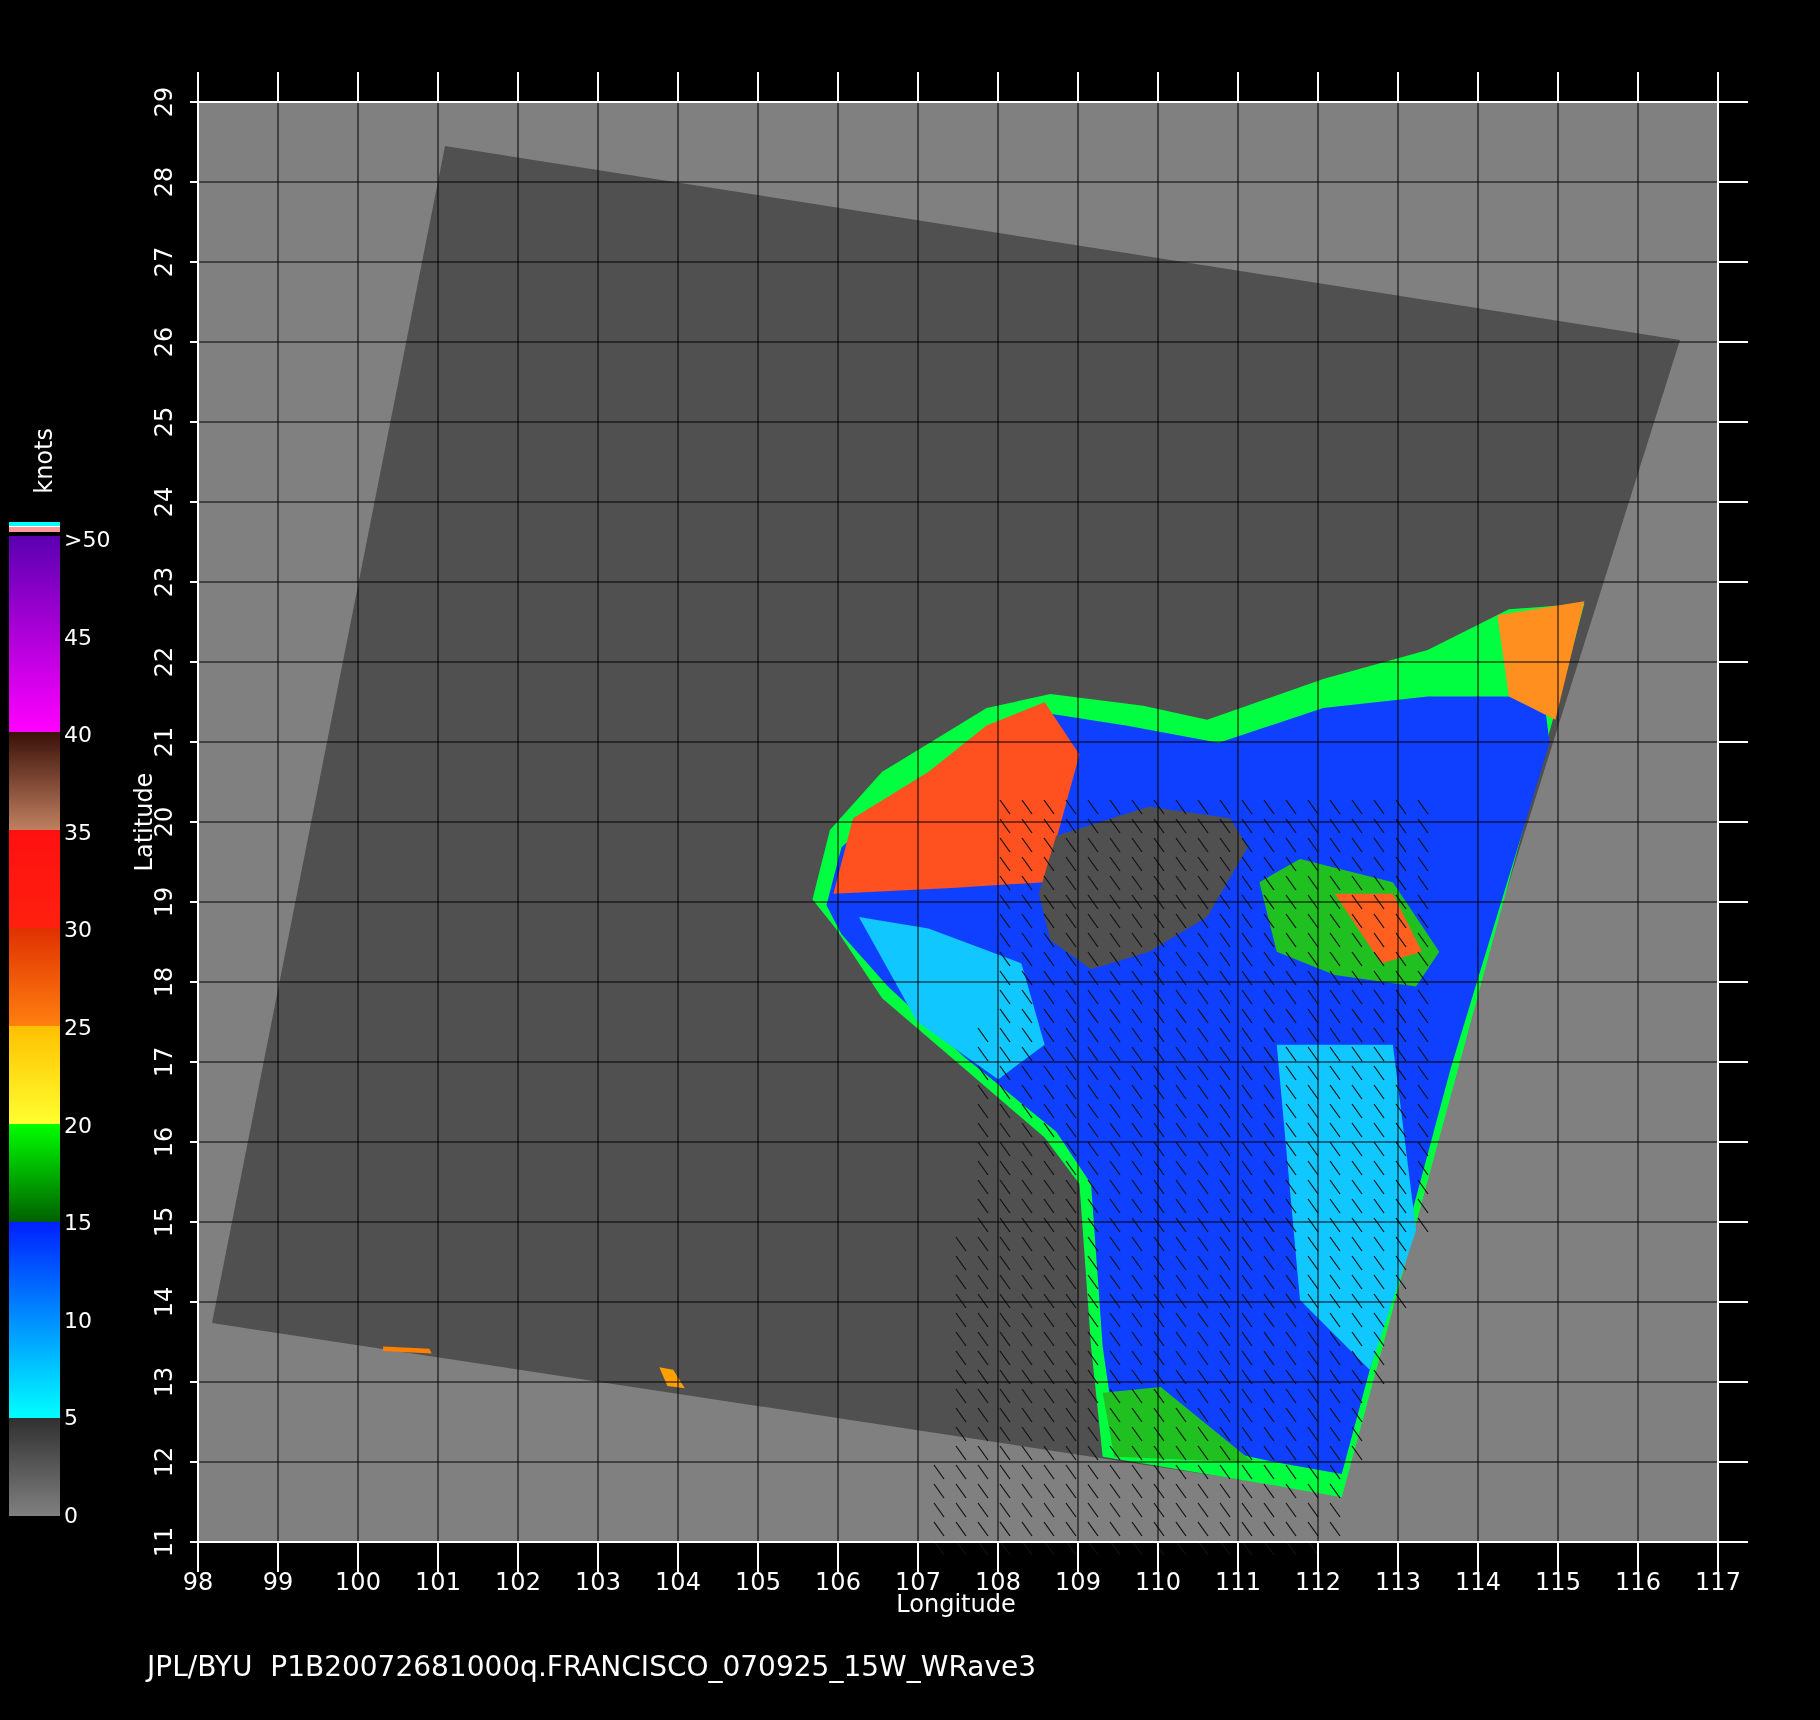 This screenshot has height=1720, width=1820. What do you see at coordinates (1718, 1582) in the screenshot?
I see `longitude-tick-label: 117` at bounding box center [1718, 1582].